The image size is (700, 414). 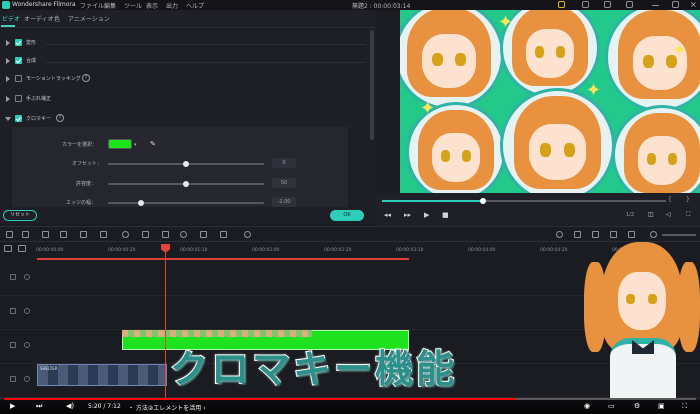 What do you see at coordinates (655, 5) in the screenshot?
I see `minimize-icon` at bounding box center [655, 5].